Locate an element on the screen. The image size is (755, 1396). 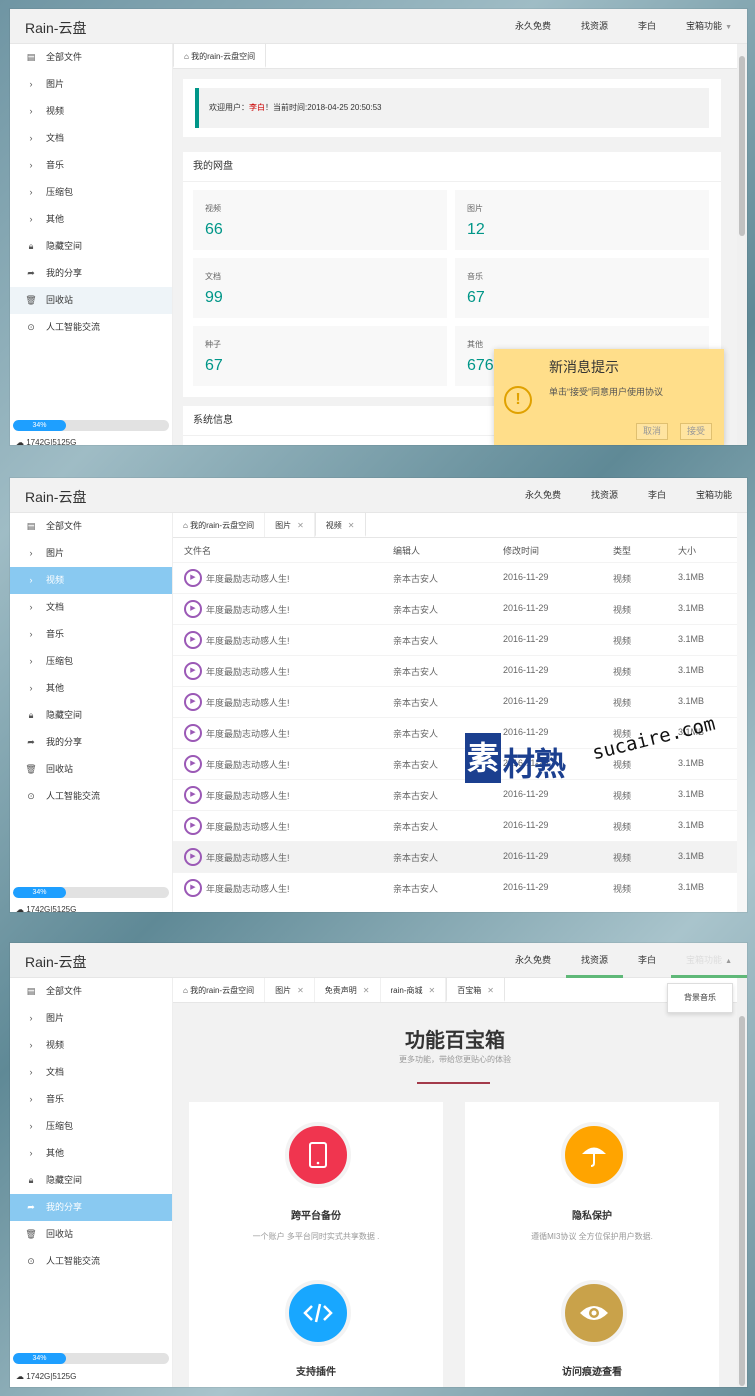
sidebar-item-music: › 音乐 is located at coordinates (91, 165).